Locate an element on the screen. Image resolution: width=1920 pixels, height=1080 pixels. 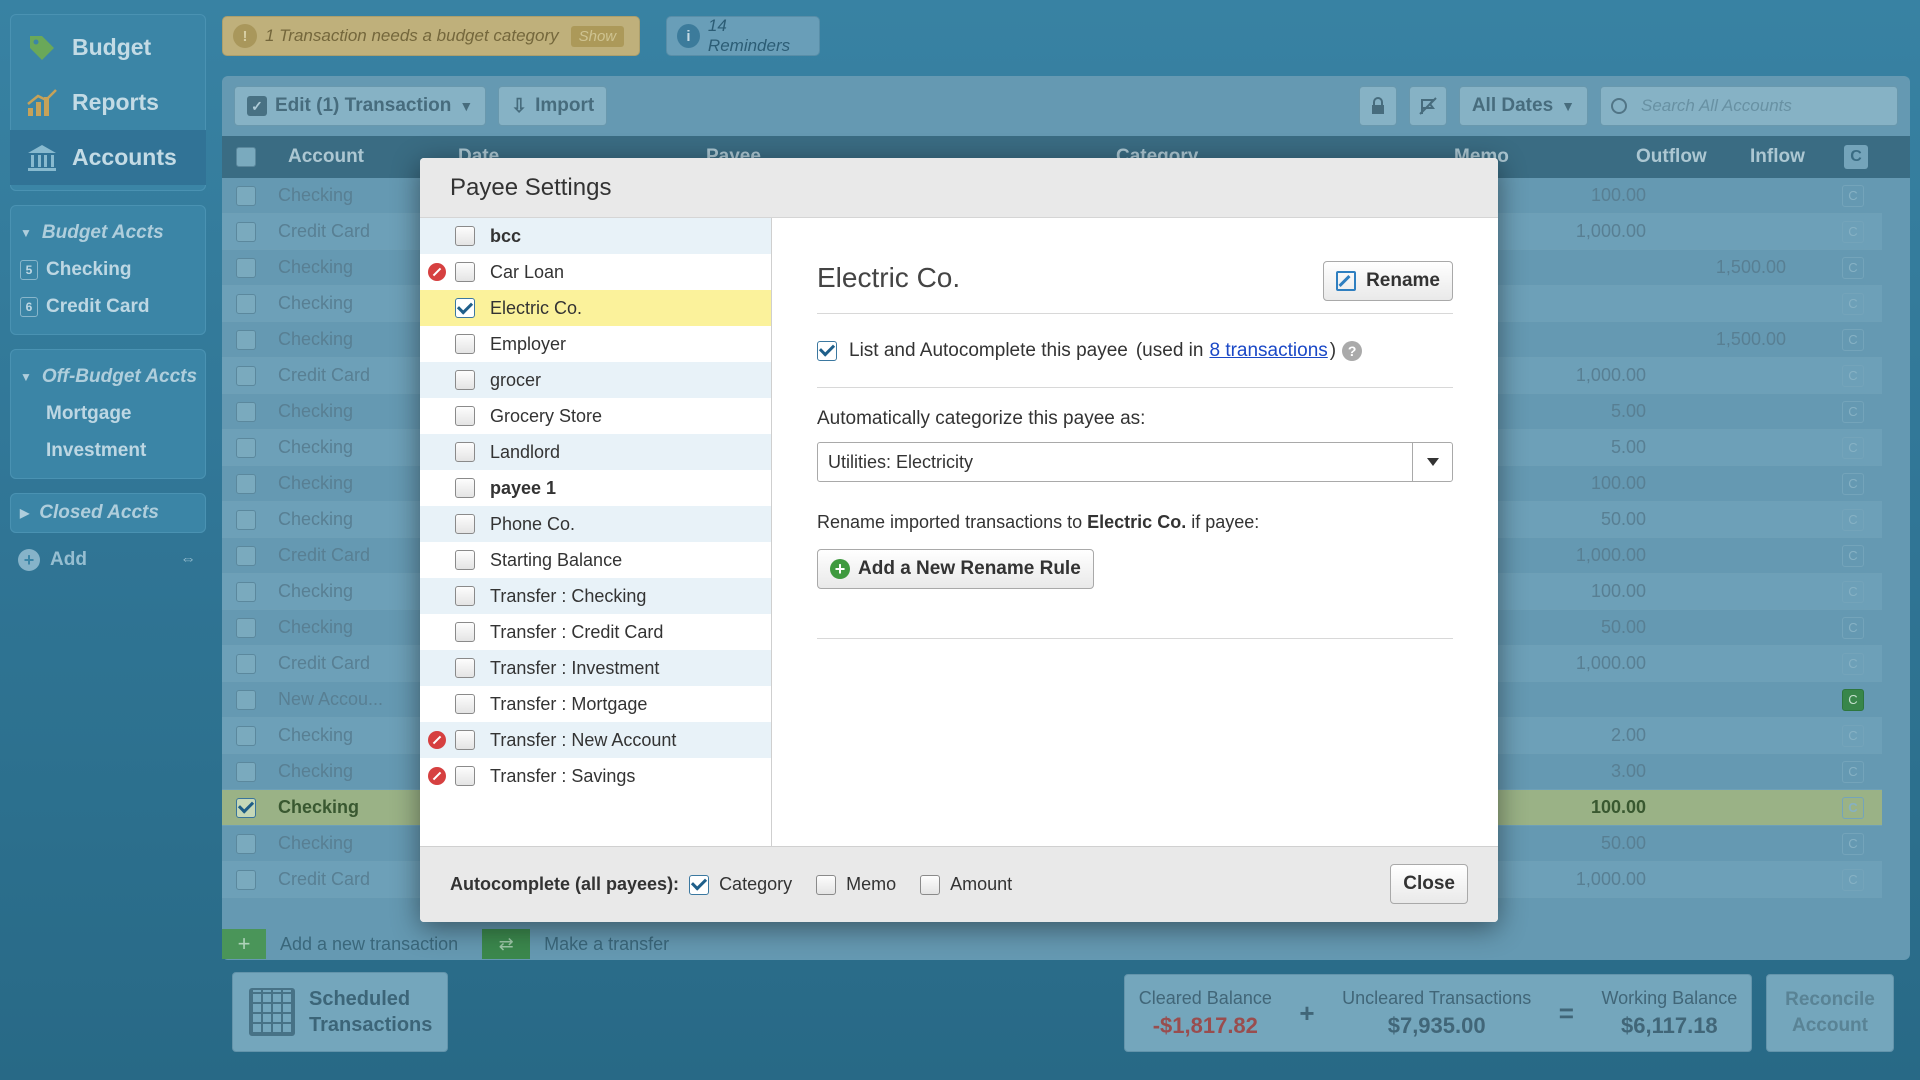
rename-rule-prefix: Rename imported transactions to is located at coordinates (950, 522).